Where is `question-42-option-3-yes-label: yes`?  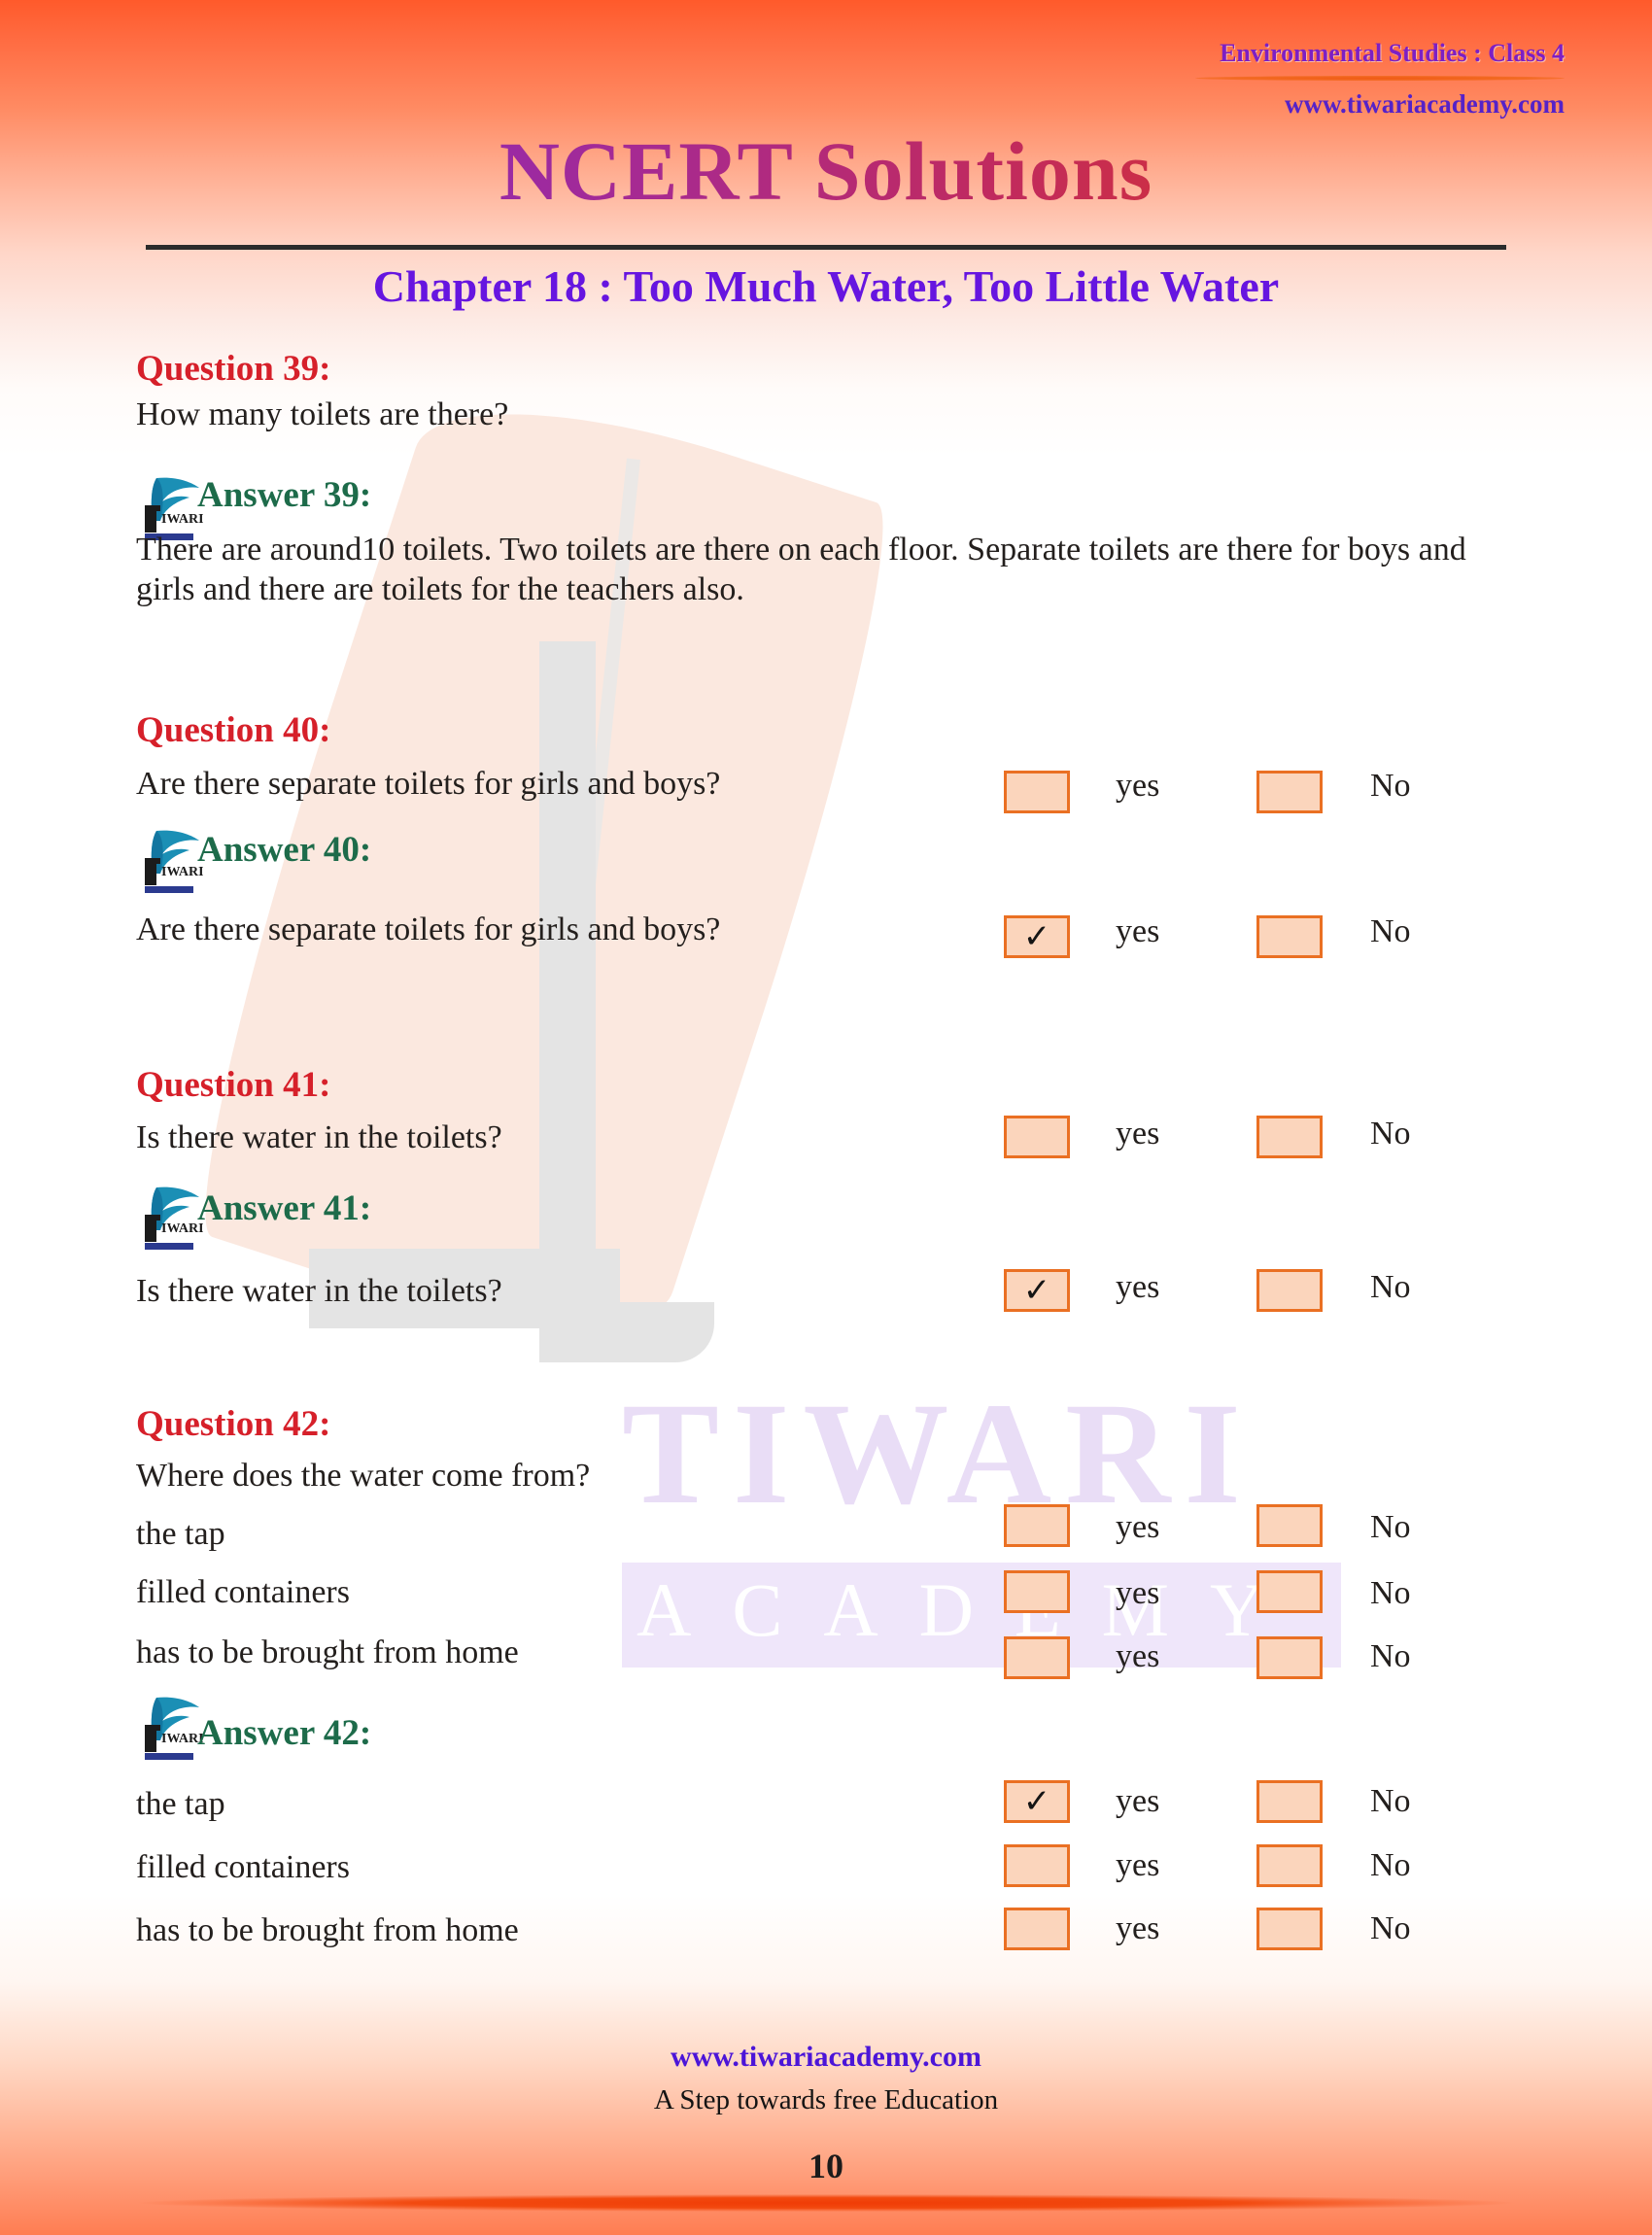
question-42-option-3-yes-label: yes is located at coordinates (1138, 1656).